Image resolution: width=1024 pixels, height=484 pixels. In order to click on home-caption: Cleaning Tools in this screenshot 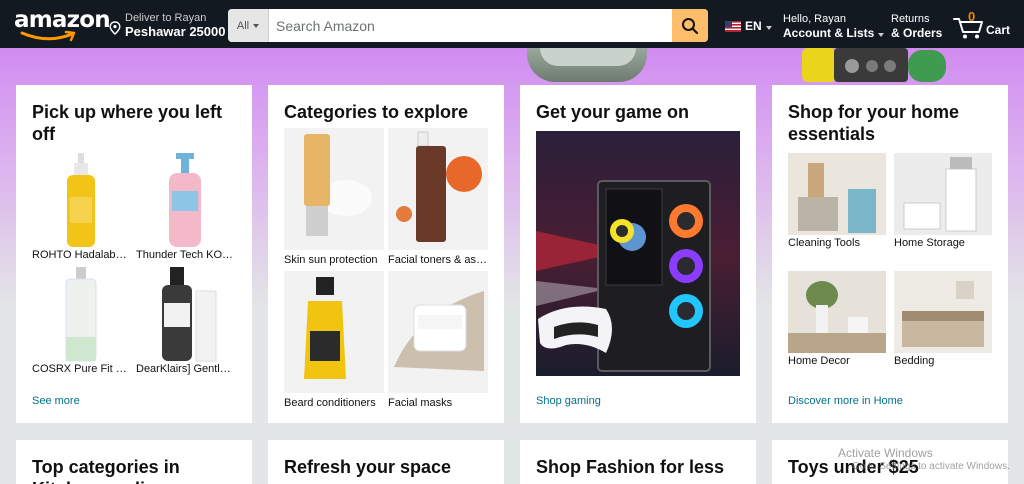, I will do `click(824, 243)`.